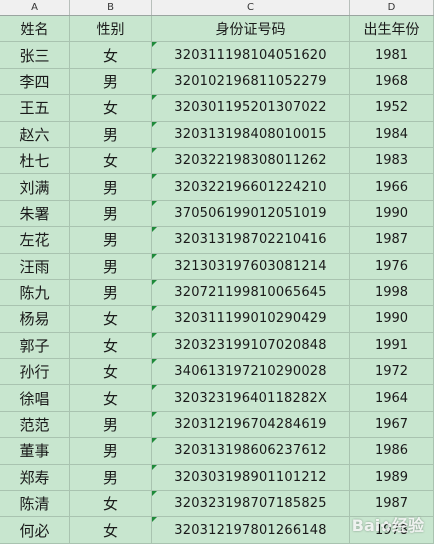  What do you see at coordinates (392, 398) in the screenshot?
I see `cell-year: 1964` at bounding box center [392, 398].